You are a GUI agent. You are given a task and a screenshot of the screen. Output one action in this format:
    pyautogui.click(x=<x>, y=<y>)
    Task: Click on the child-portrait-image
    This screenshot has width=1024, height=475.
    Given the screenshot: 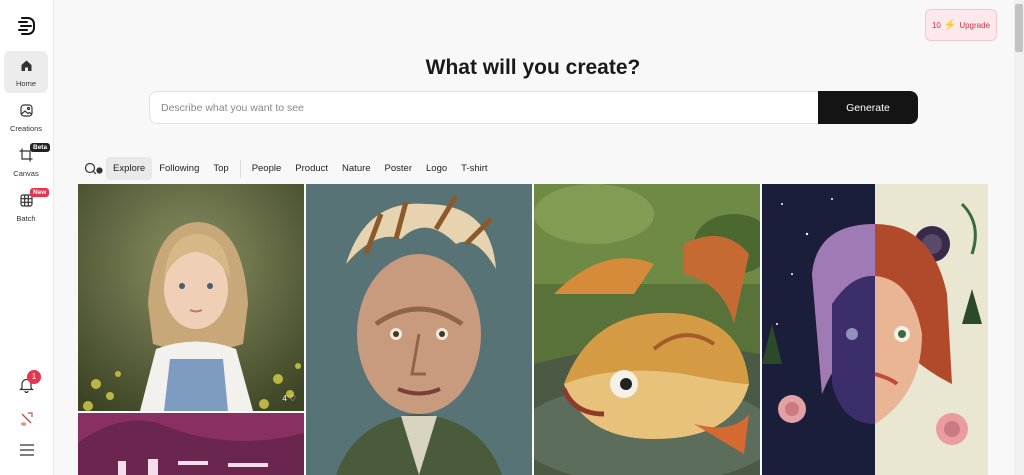 What is the action you would take?
    pyautogui.click(x=191, y=297)
    